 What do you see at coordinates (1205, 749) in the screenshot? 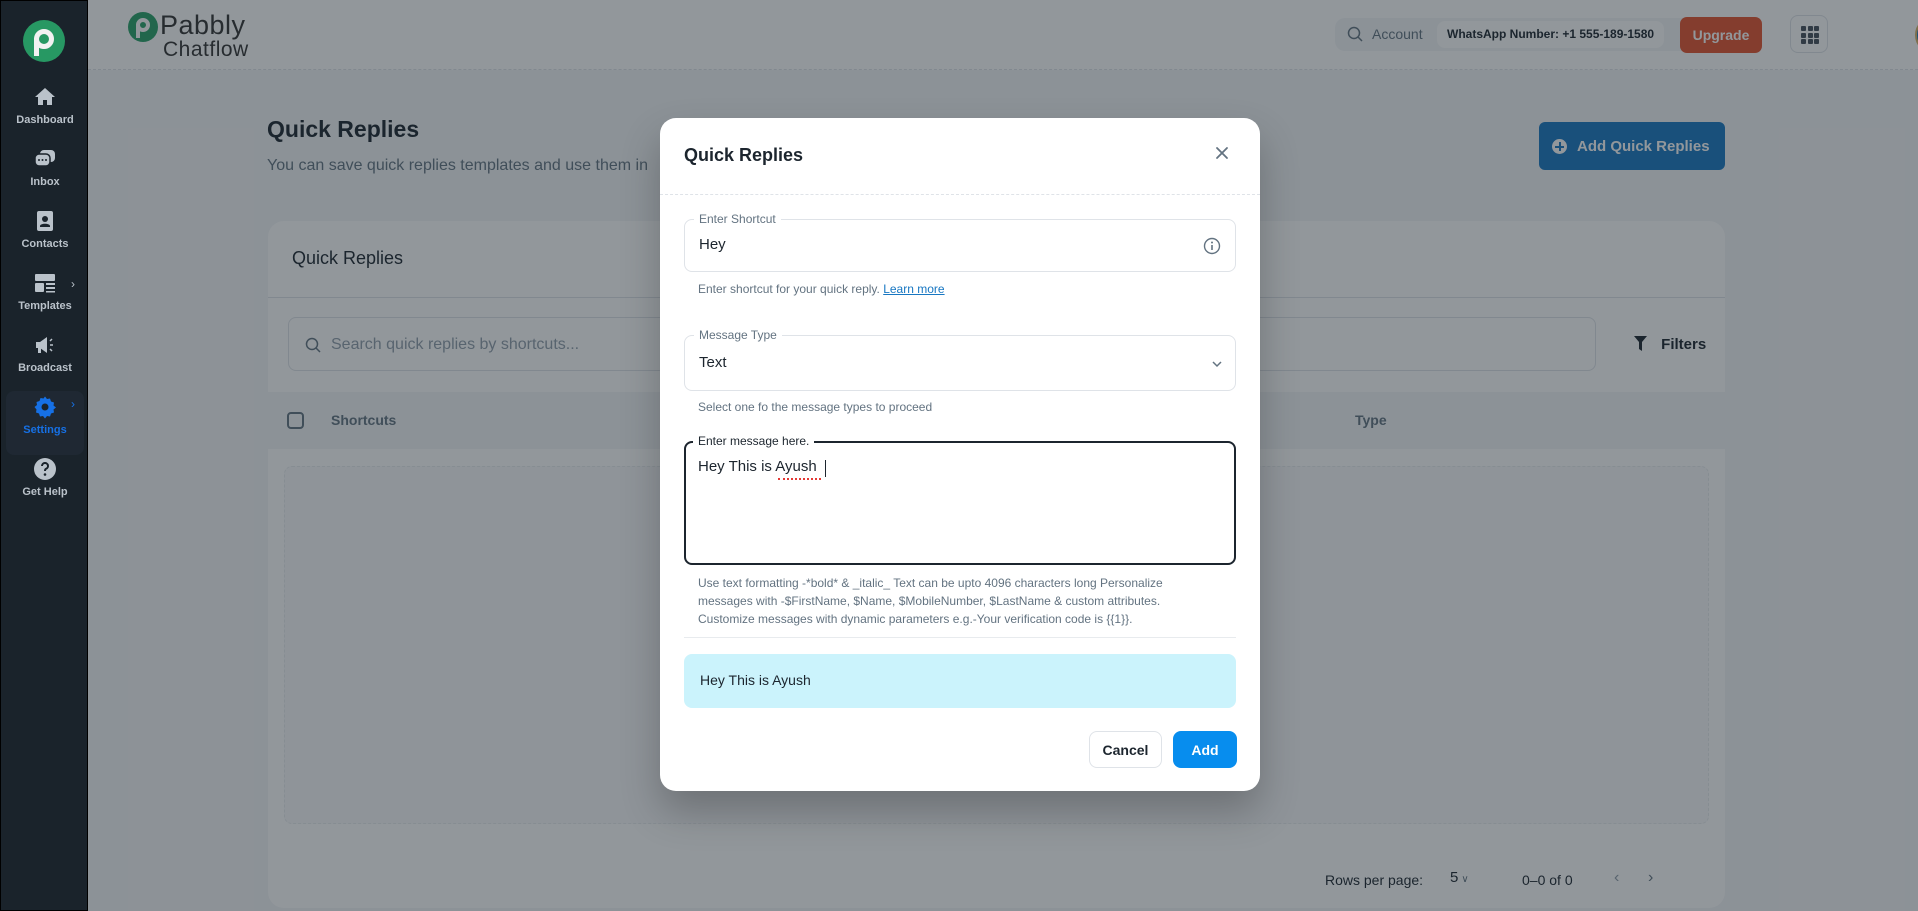
I see `add-button: Add` at bounding box center [1205, 749].